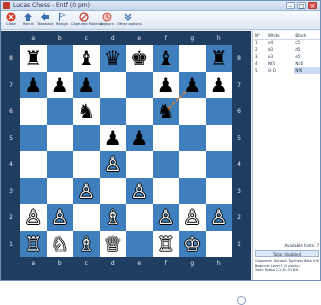  What do you see at coordinates (28, 17) in the screenshot?
I see `reinit-icon` at bounding box center [28, 17].